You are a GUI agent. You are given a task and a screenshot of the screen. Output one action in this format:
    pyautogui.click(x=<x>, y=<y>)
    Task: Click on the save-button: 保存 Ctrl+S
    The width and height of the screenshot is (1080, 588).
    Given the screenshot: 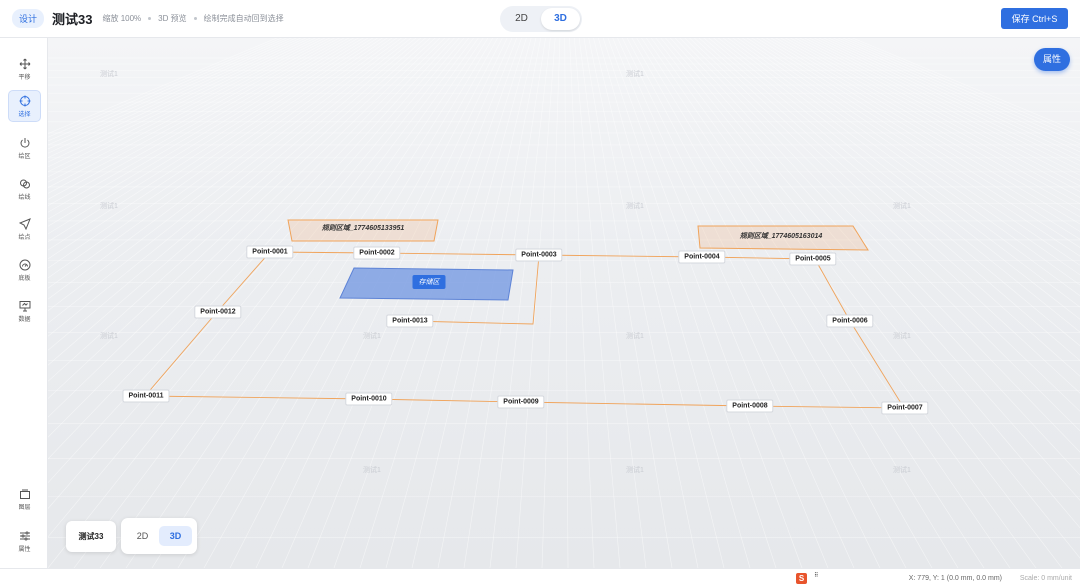 What is the action you would take?
    pyautogui.click(x=1034, y=18)
    